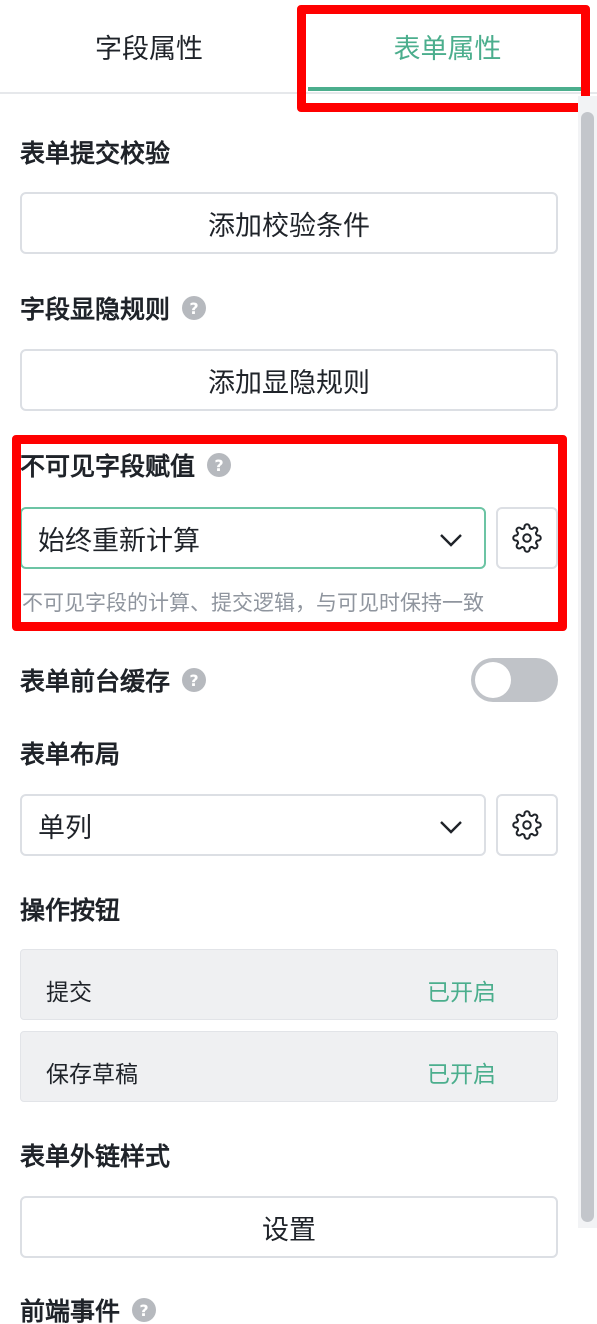 This screenshot has width=597, height=1324. What do you see at coordinates (253, 538) in the screenshot?
I see `invisible-assignment-select: 始终重新计算` at bounding box center [253, 538].